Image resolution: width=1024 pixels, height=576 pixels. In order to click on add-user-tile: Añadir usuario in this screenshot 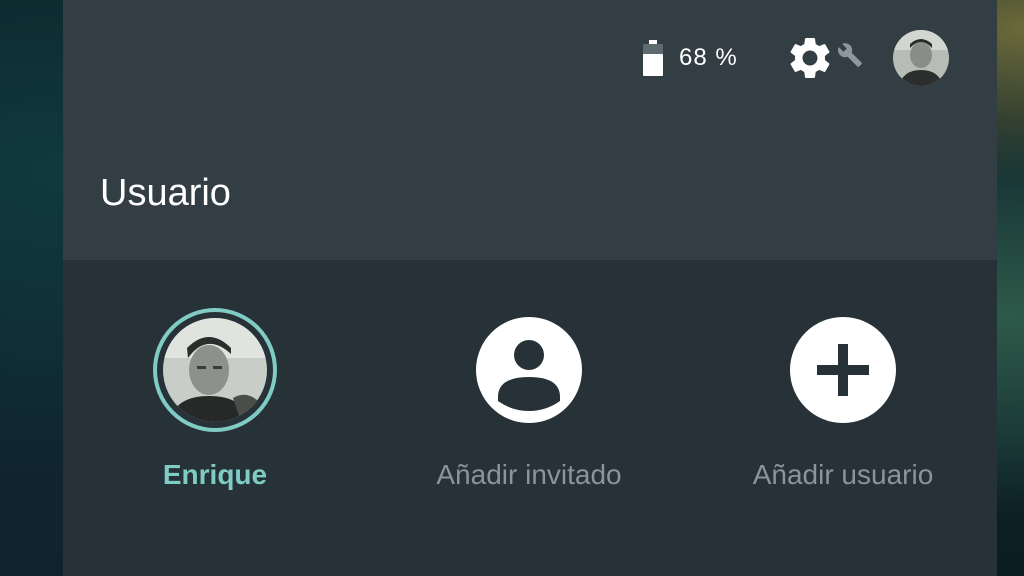, I will do `click(843, 399)`.